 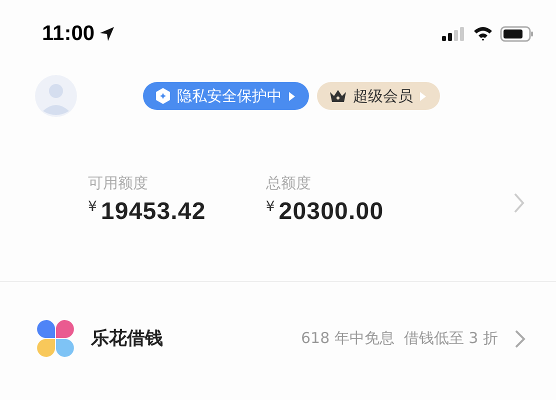 What do you see at coordinates (55, 338) in the screenshot?
I see `clover-logo-icon` at bounding box center [55, 338].